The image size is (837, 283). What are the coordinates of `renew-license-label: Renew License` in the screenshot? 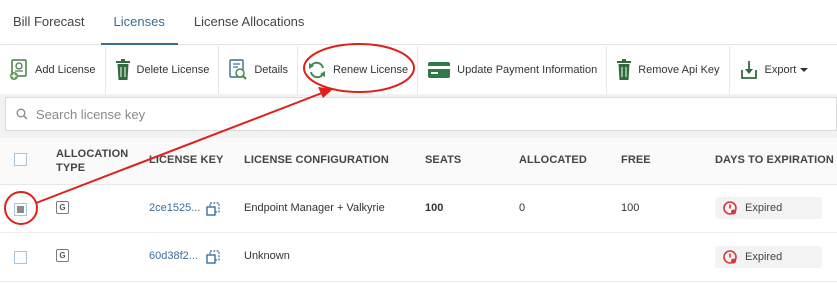 It's located at (370, 70).